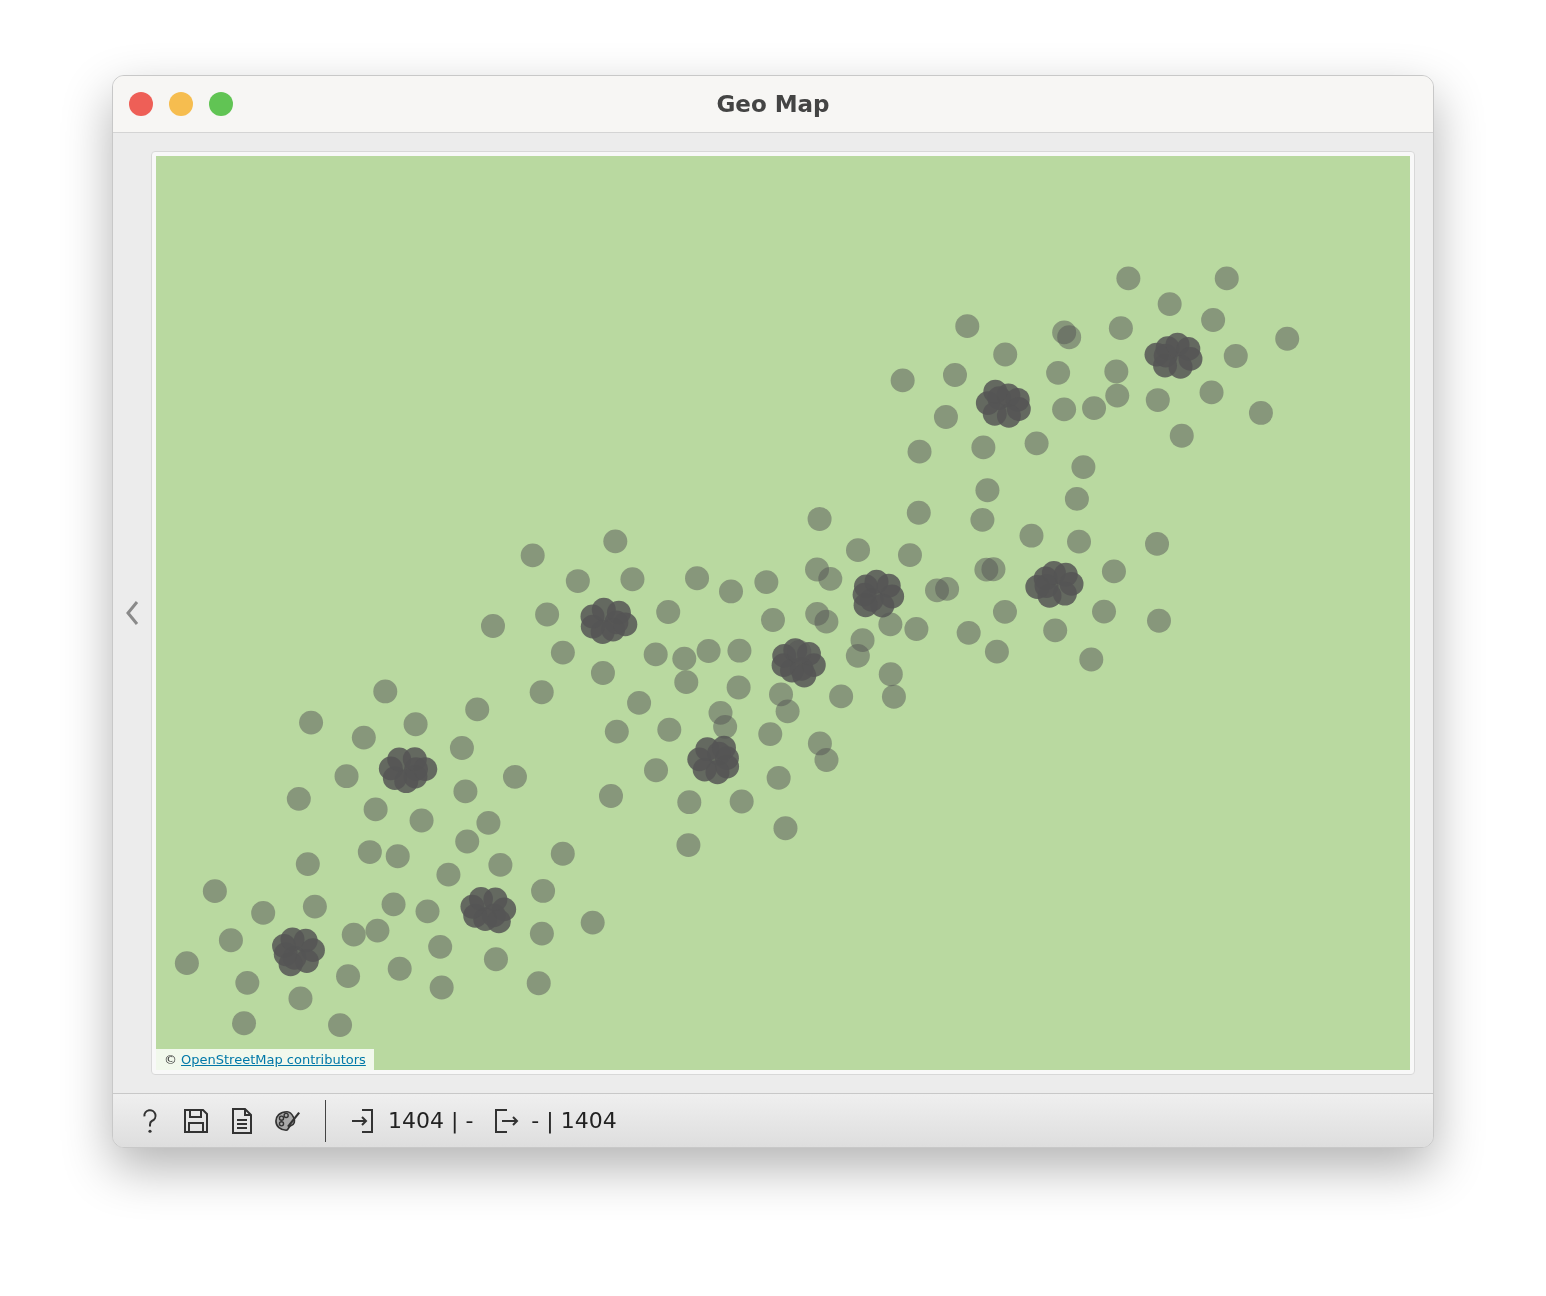 This screenshot has height=1296, width=1546. What do you see at coordinates (196, 1120) in the screenshot?
I see `save-icon` at bounding box center [196, 1120].